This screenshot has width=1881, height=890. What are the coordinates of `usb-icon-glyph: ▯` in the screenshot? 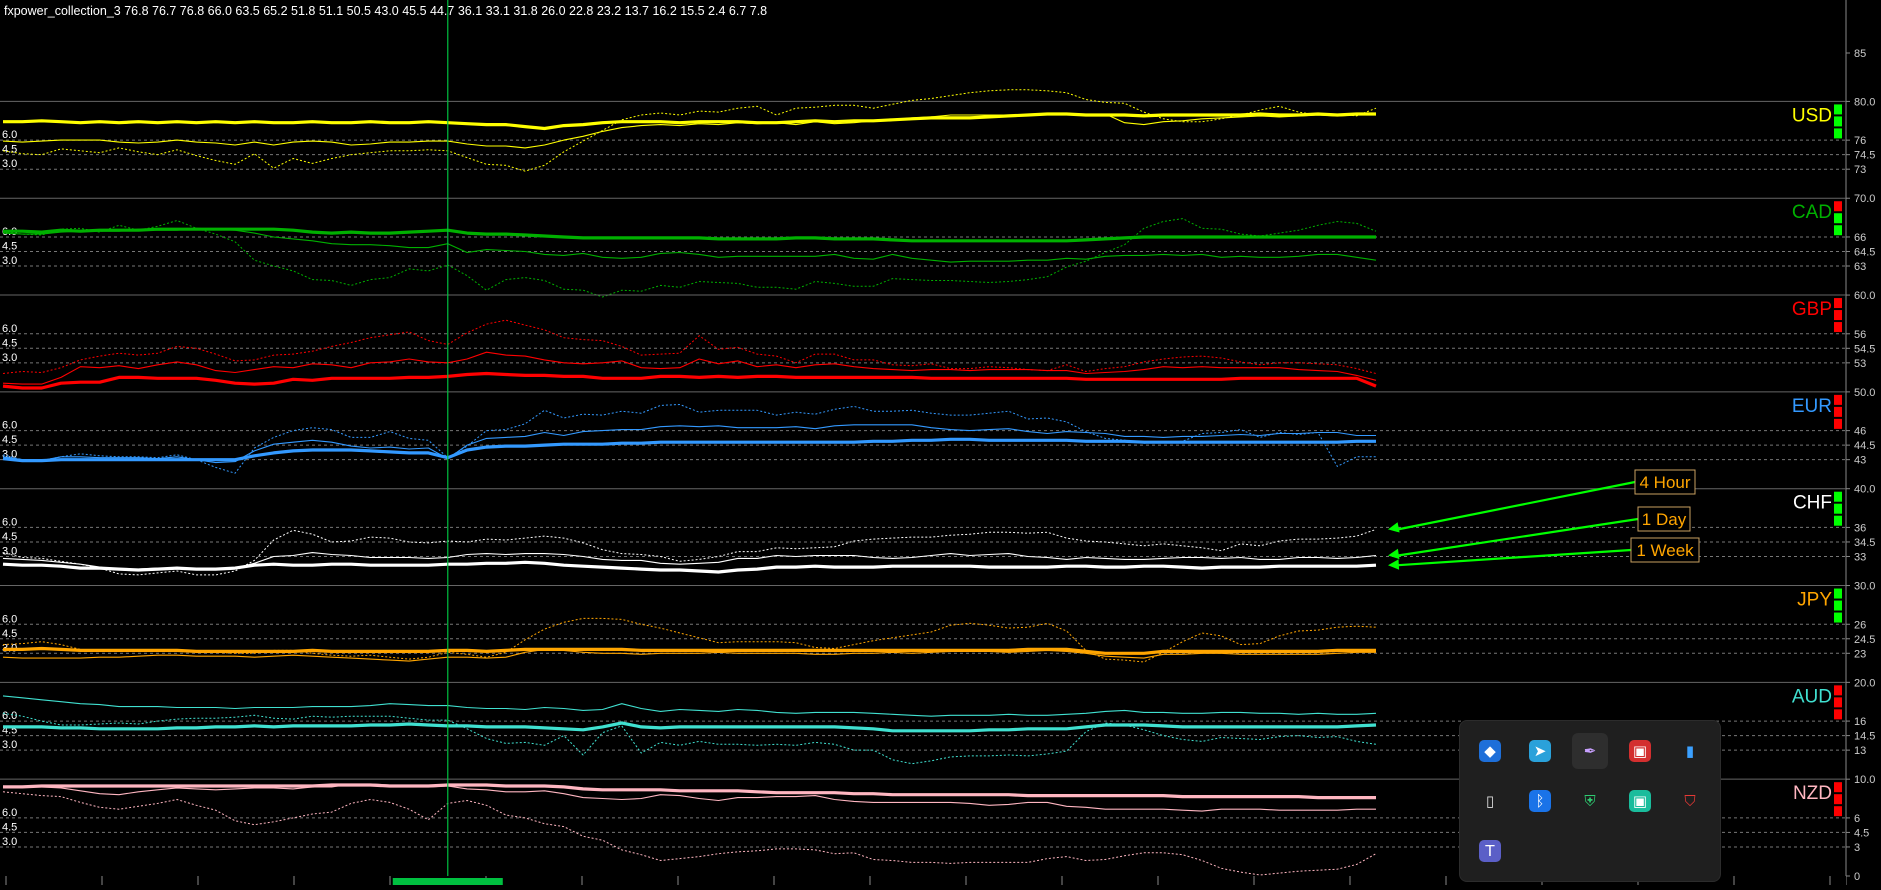 It's located at (1490, 801).